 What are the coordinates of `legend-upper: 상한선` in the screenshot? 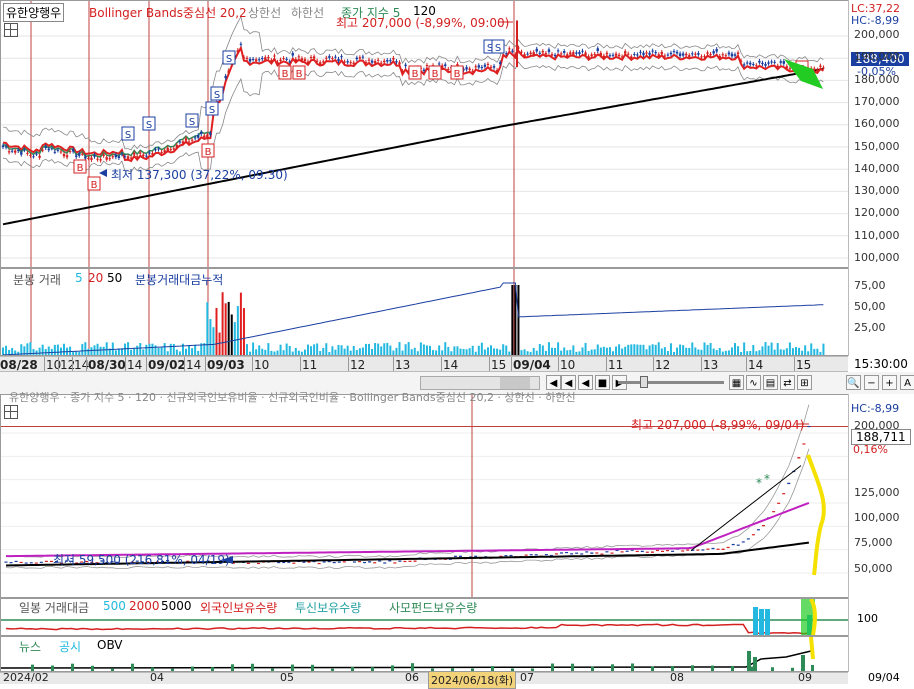 It's located at (264, 12).